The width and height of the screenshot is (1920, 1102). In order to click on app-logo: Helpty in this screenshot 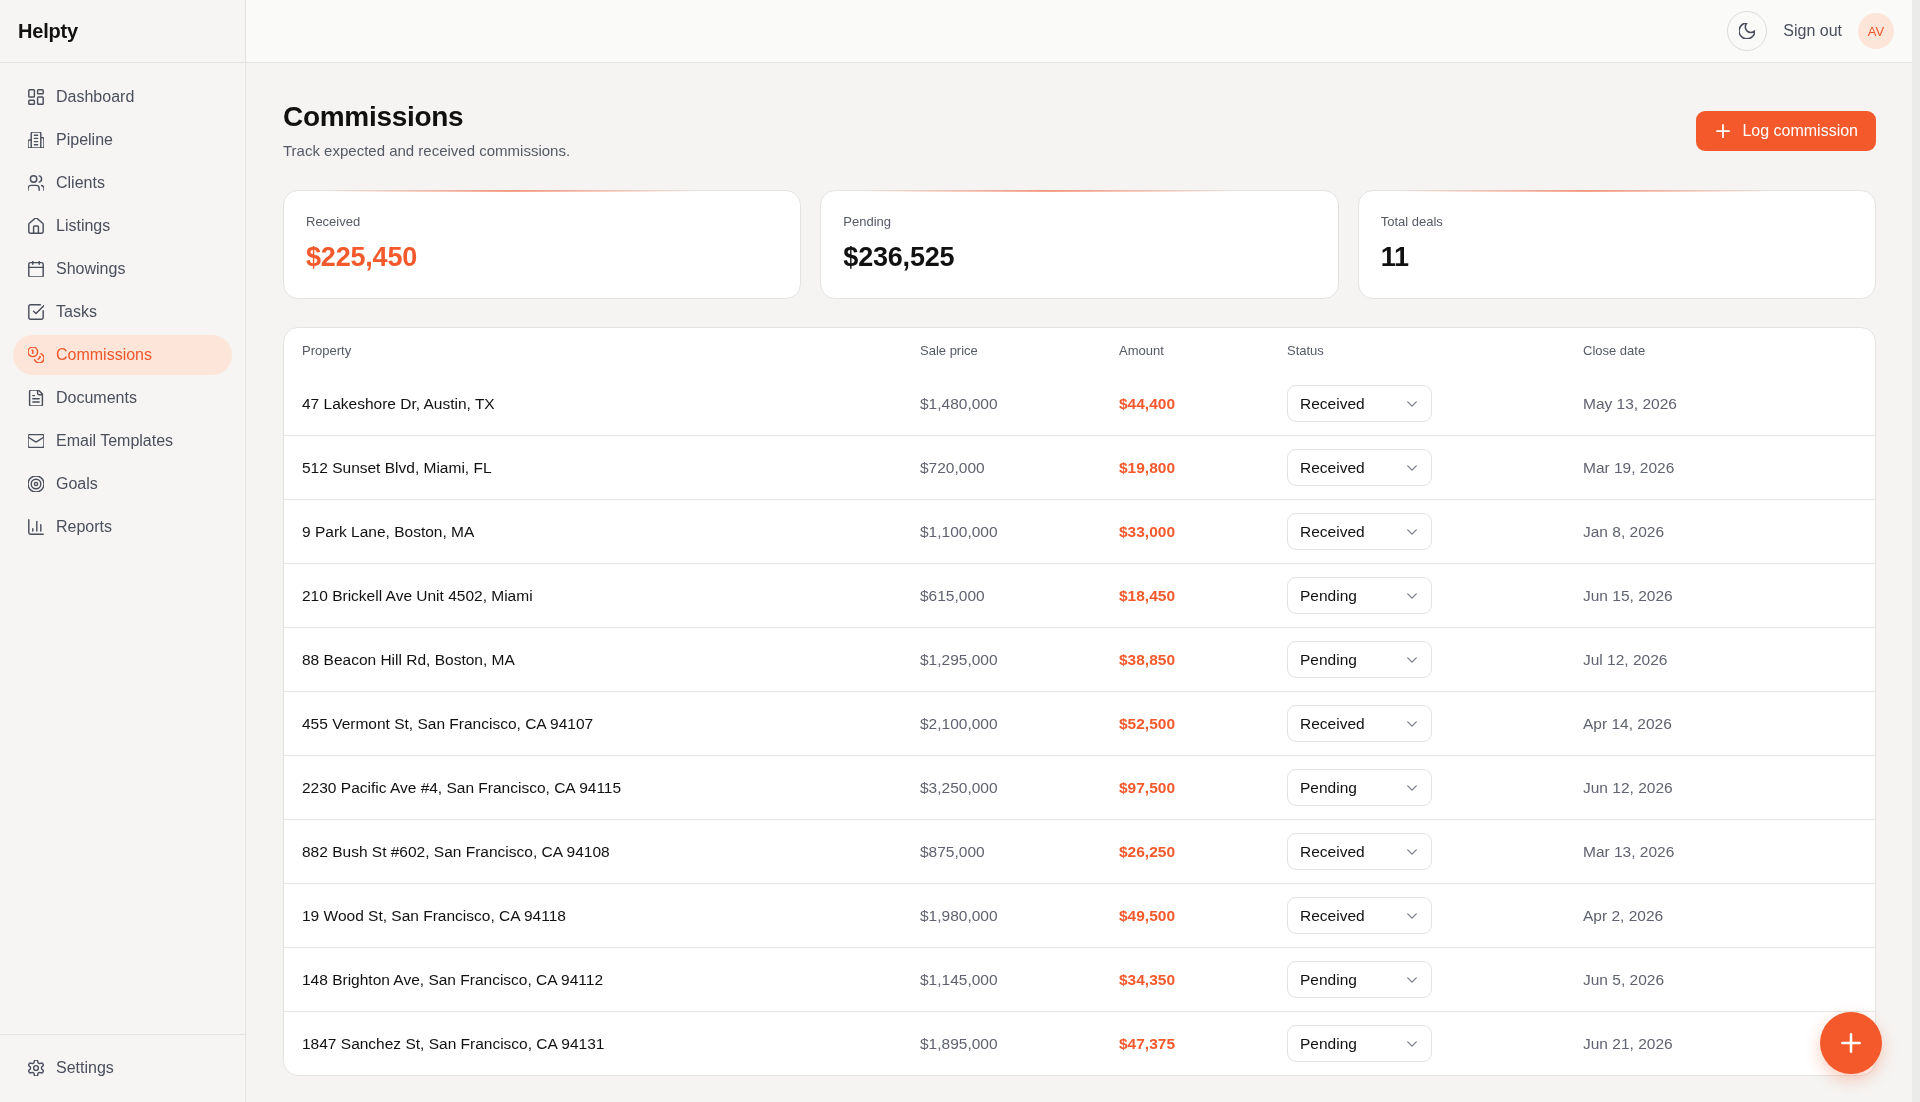, I will do `click(48, 31)`.